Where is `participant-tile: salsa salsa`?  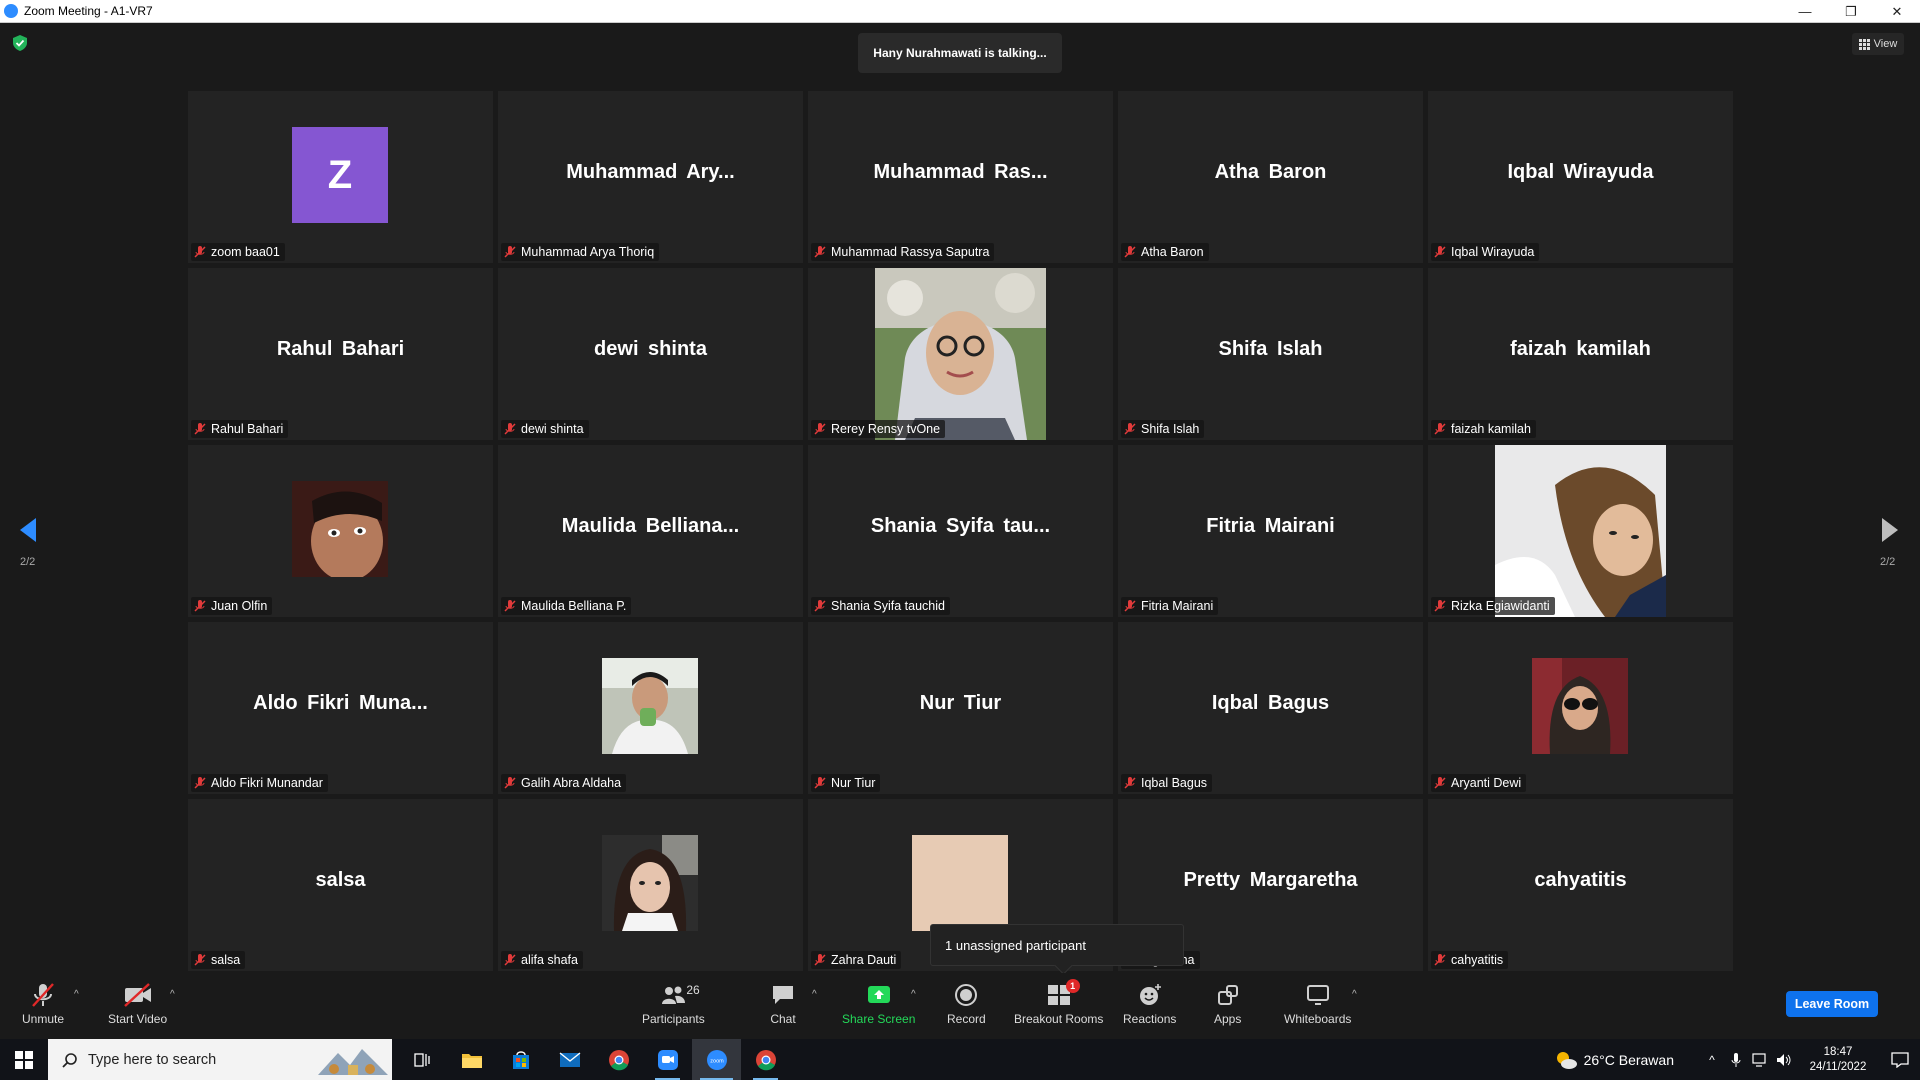 participant-tile: salsa salsa is located at coordinates (340, 885).